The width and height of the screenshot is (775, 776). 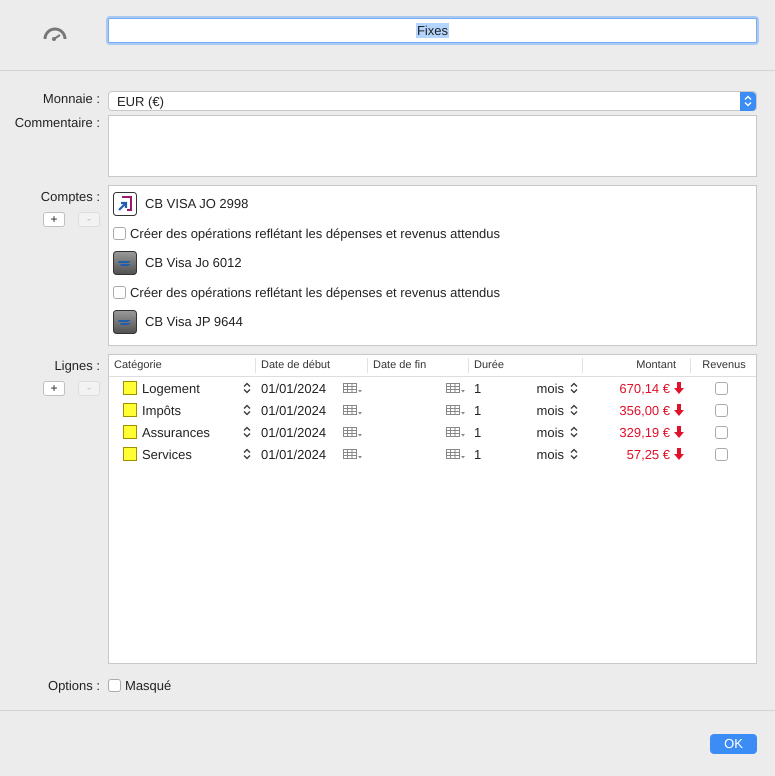 What do you see at coordinates (125, 204) in the screenshot?
I see `arrow-square-icon` at bounding box center [125, 204].